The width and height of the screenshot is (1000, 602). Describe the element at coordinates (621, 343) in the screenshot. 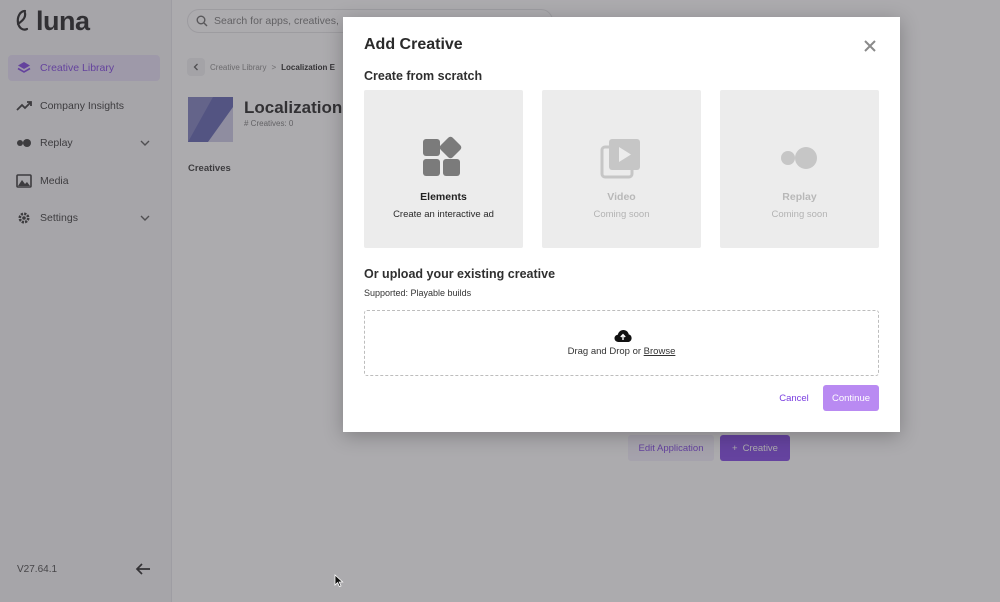

I see `upload-dropzone: Drag and Drop or Browse` at that location.